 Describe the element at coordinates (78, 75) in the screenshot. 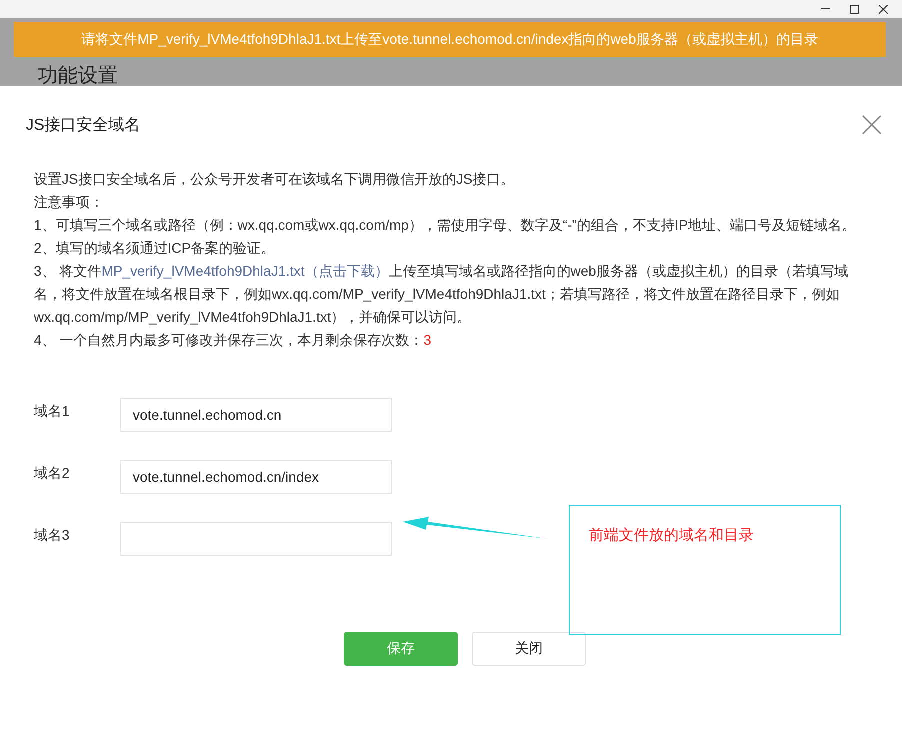

I see `page-heading: 功能设置` at that location.